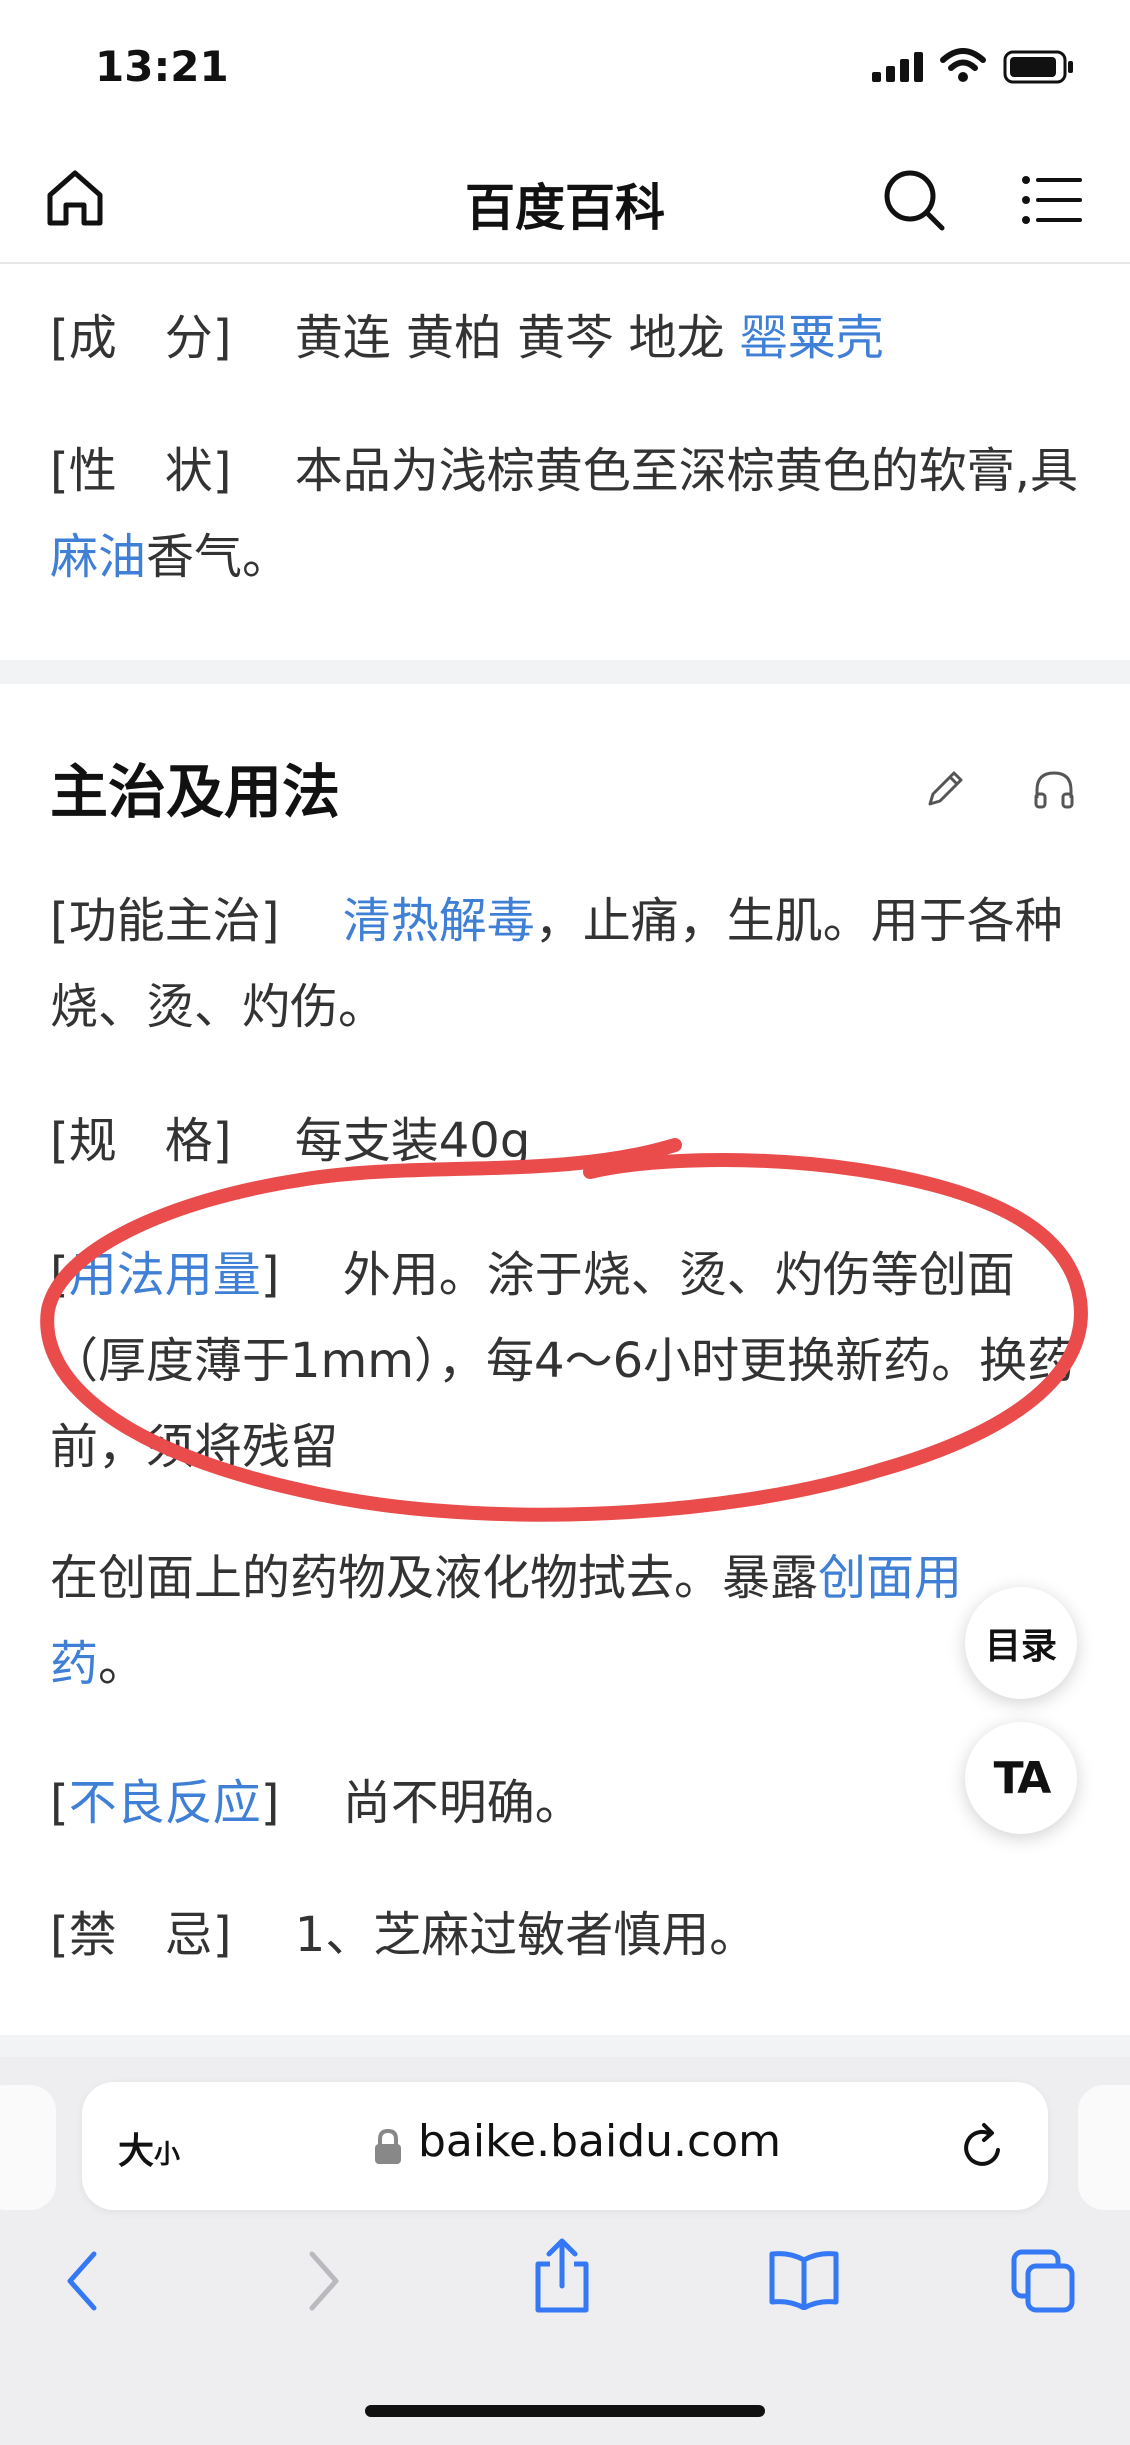 This screenshot has width=1130, height=2445. Describe the element at coordinates (1044, 2282) in the screenshot. I see `tabs-icon` at that location.